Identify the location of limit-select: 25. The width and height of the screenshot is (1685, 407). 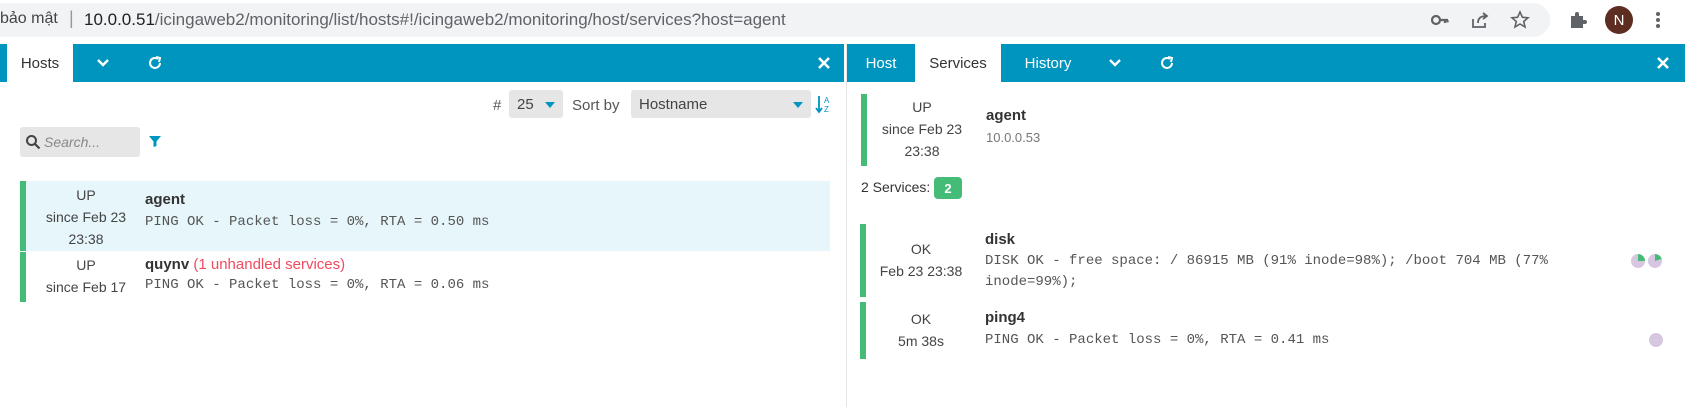
(536, 104).